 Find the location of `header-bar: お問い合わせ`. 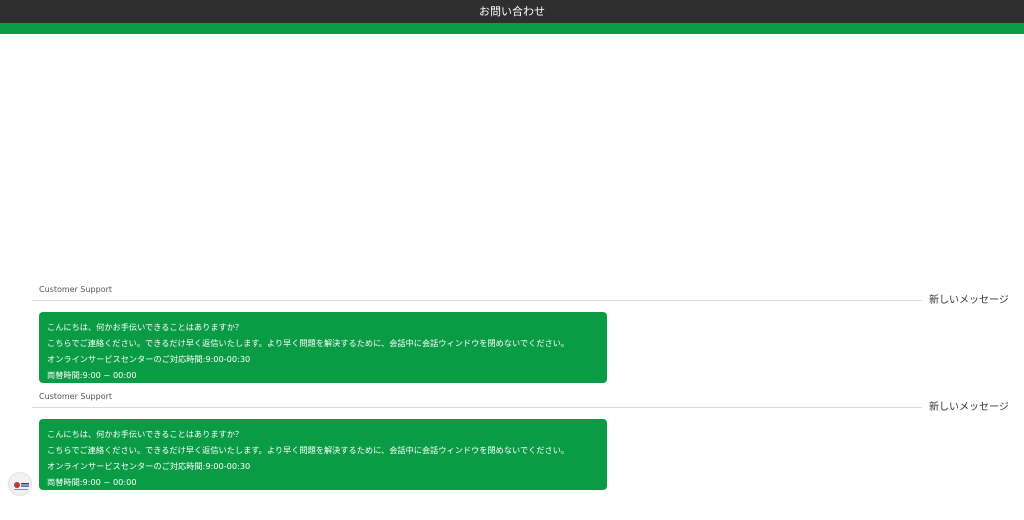

header-bar: お問い合わせ is located at coordinates (512, 11).